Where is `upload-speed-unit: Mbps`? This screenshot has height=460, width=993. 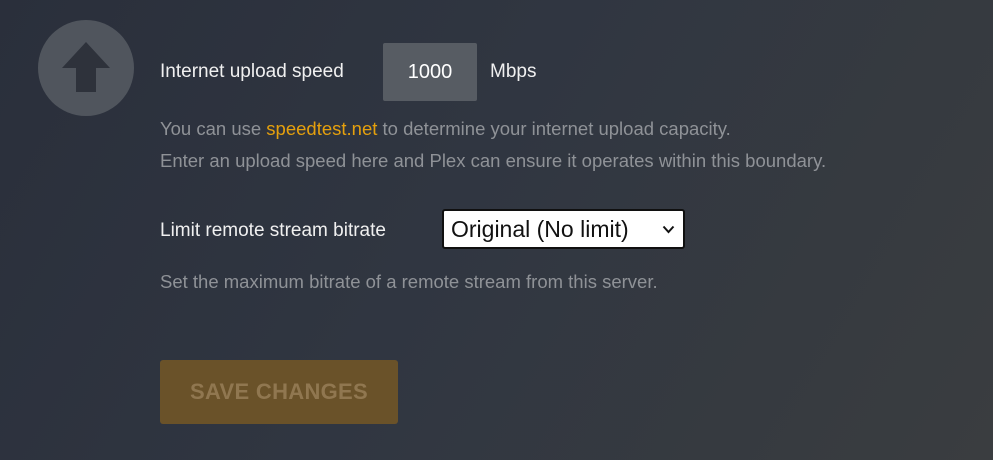 upload-speed-unit: Mbps is located at coordinates (513, 71).